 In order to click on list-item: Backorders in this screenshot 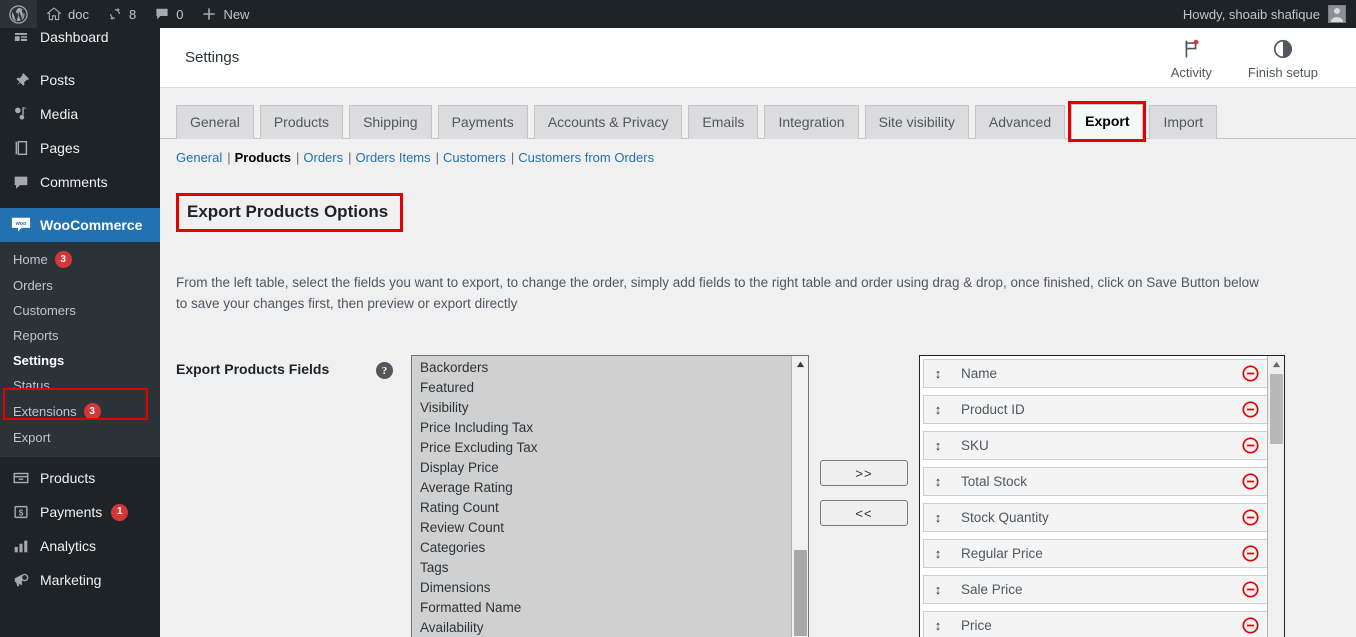, I will do `click(604, 368)`.